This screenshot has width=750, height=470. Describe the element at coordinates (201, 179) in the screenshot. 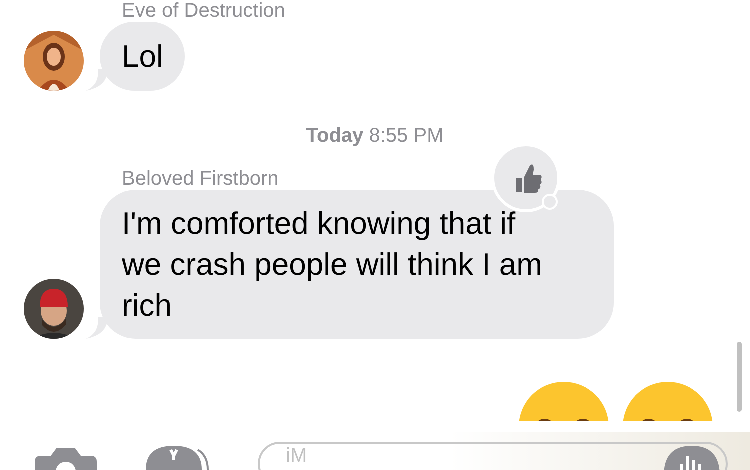

I see `sender-name: Beloved Firstborn` at that location.